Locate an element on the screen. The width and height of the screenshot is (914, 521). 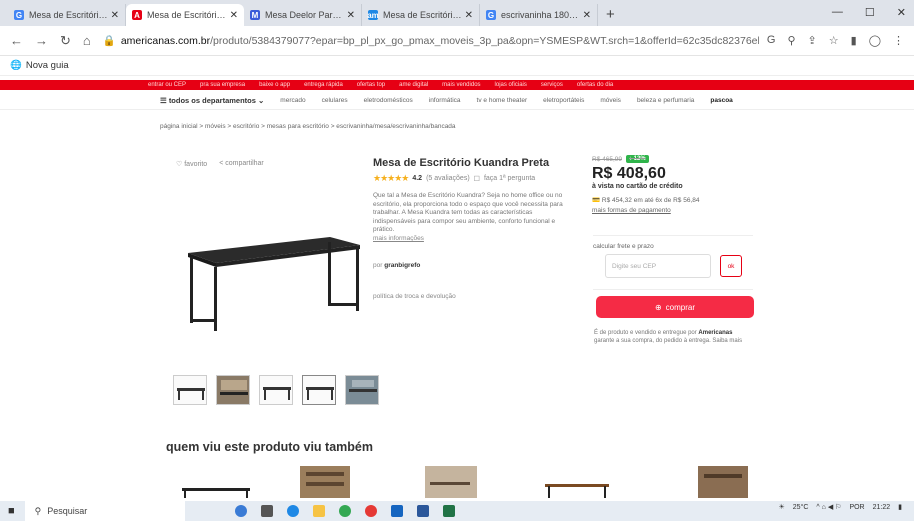
category-5: tv e home theater is located at coordinates (502, 100).